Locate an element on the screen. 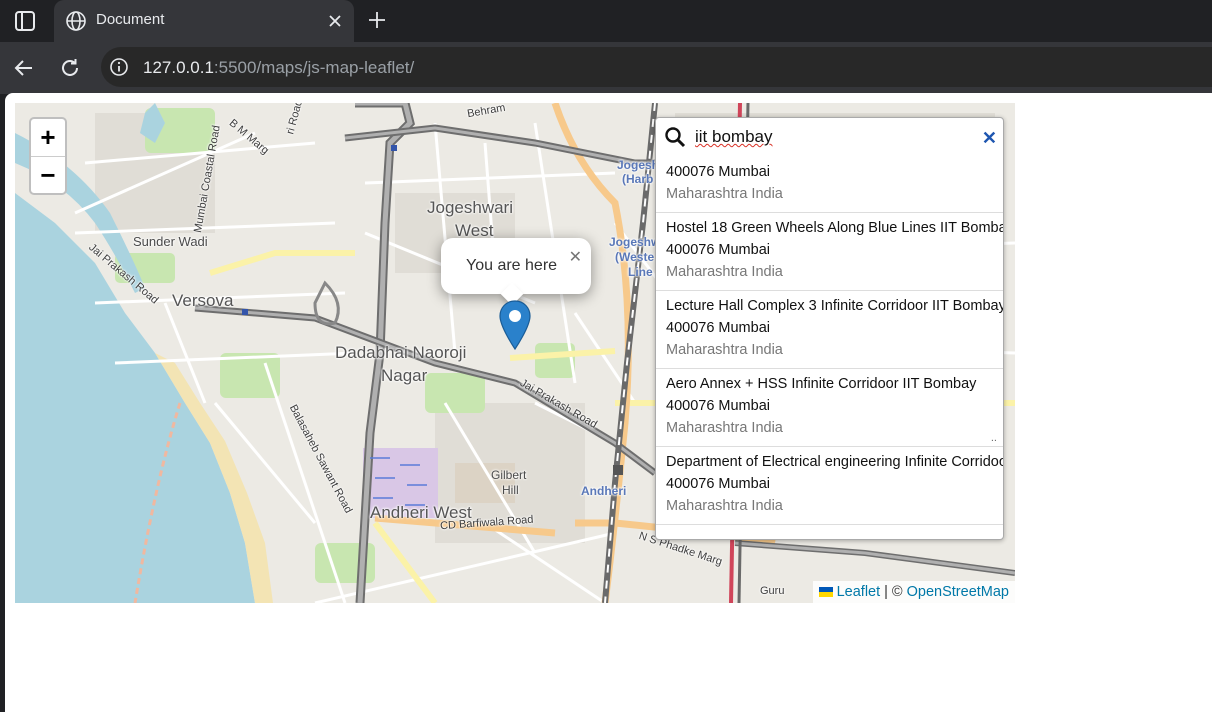  url-text: 127.0.0.1:5500/maps/js-map-leaflet/ is located at coordinates (278, 68).